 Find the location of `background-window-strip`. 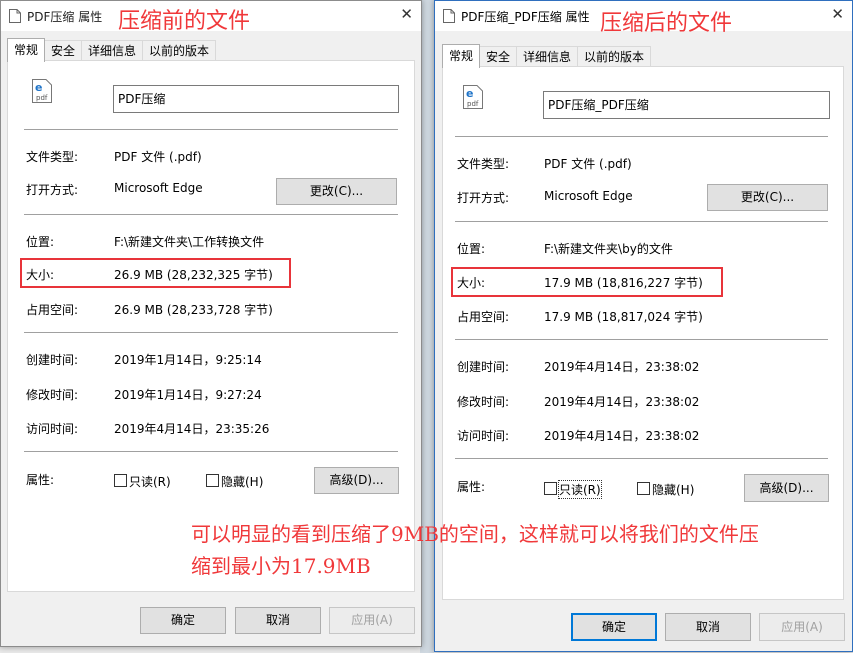

background-window-strip is located at coordinates (427, 326).